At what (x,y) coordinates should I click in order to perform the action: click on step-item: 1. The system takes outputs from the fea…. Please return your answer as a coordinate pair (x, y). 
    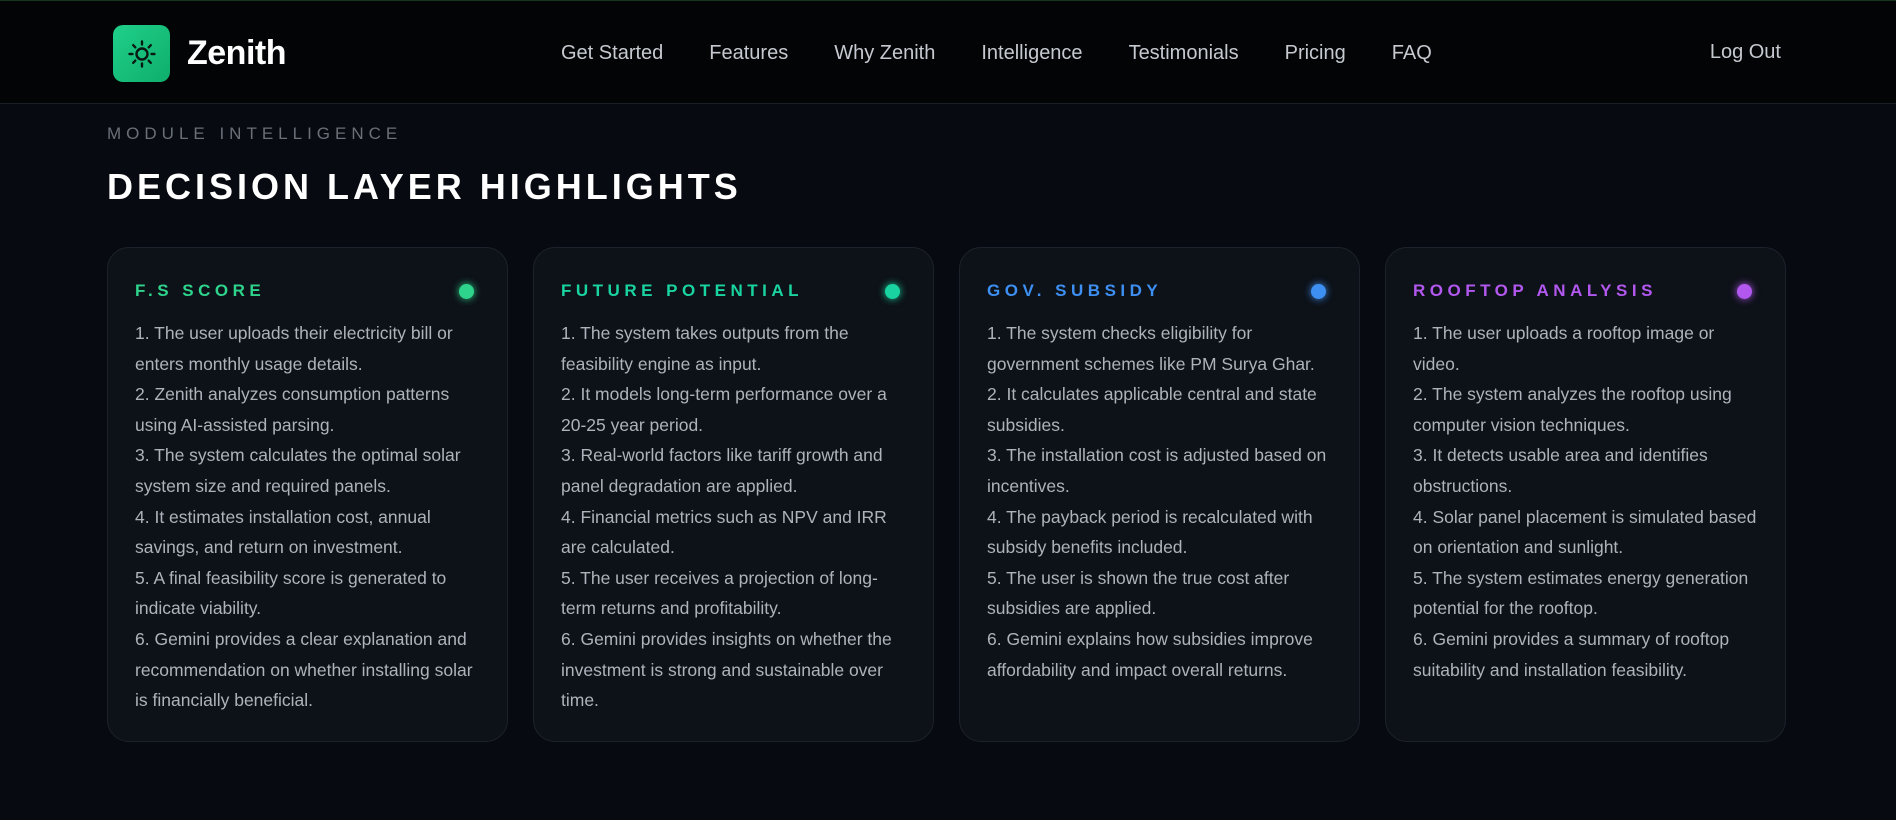
    Looking at the image, I should click on (705, 348).